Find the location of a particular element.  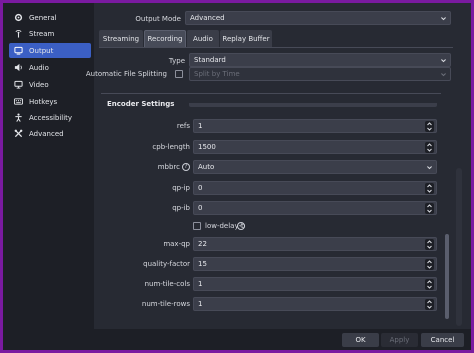

quality-factor-spinbox: 15 is located at coordinates (315, 264).